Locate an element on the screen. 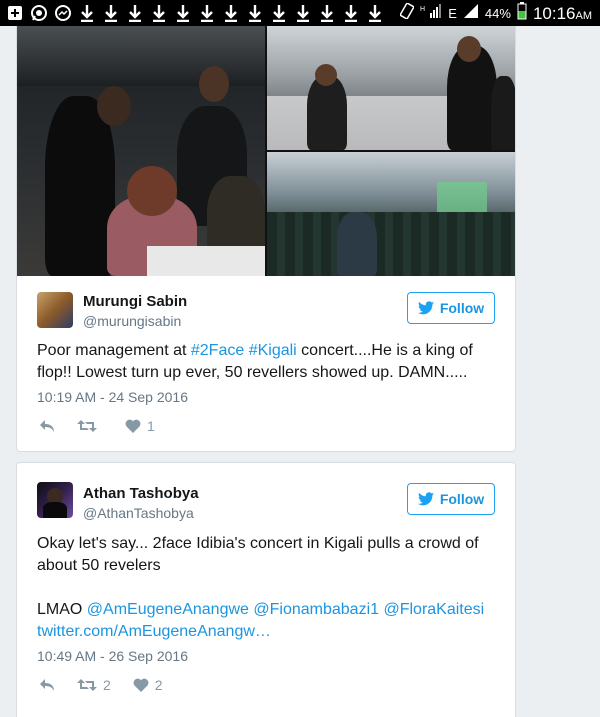 The image size is (600, 717). like-count: 1 is located at coordinates (151, 426).